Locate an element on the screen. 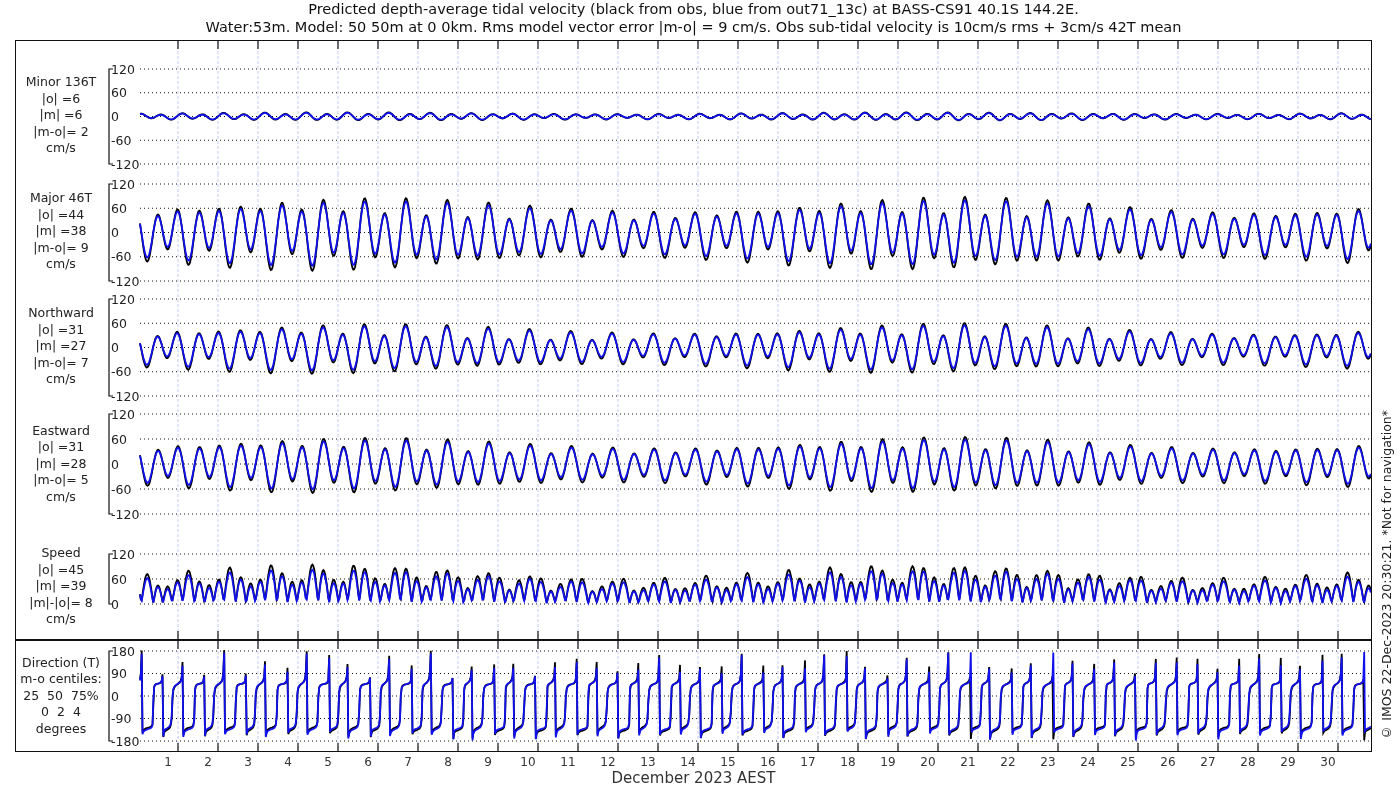 The width and height of the screenshot is (1400, 800). day-label: 14 is located at coordinates (688, 762).